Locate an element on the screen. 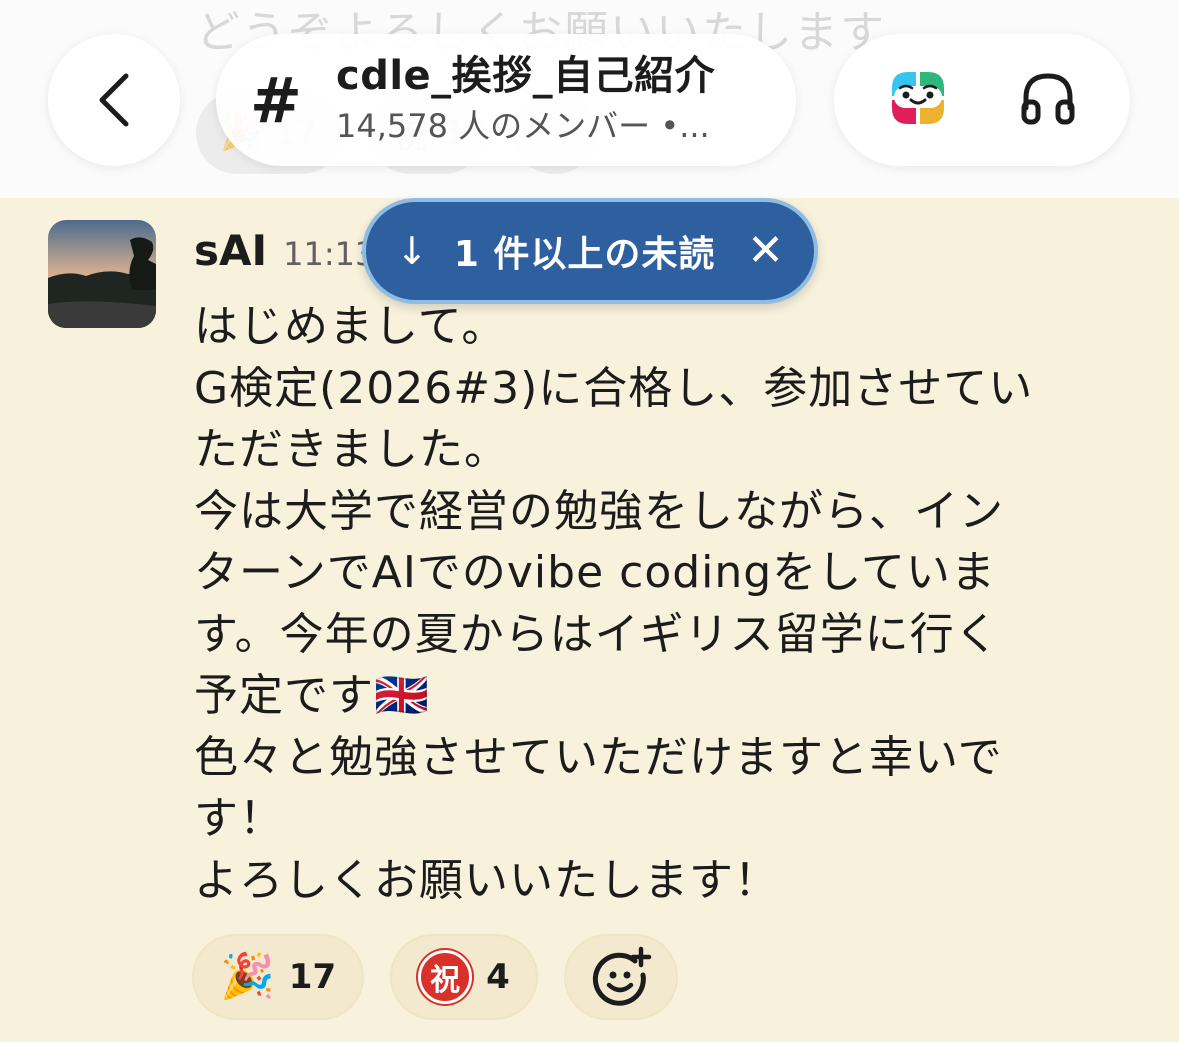 This screenshot has height=1042, width=1179. reactions-bar: 🎉 17 祝 4 is located at coordinates (435, 977).